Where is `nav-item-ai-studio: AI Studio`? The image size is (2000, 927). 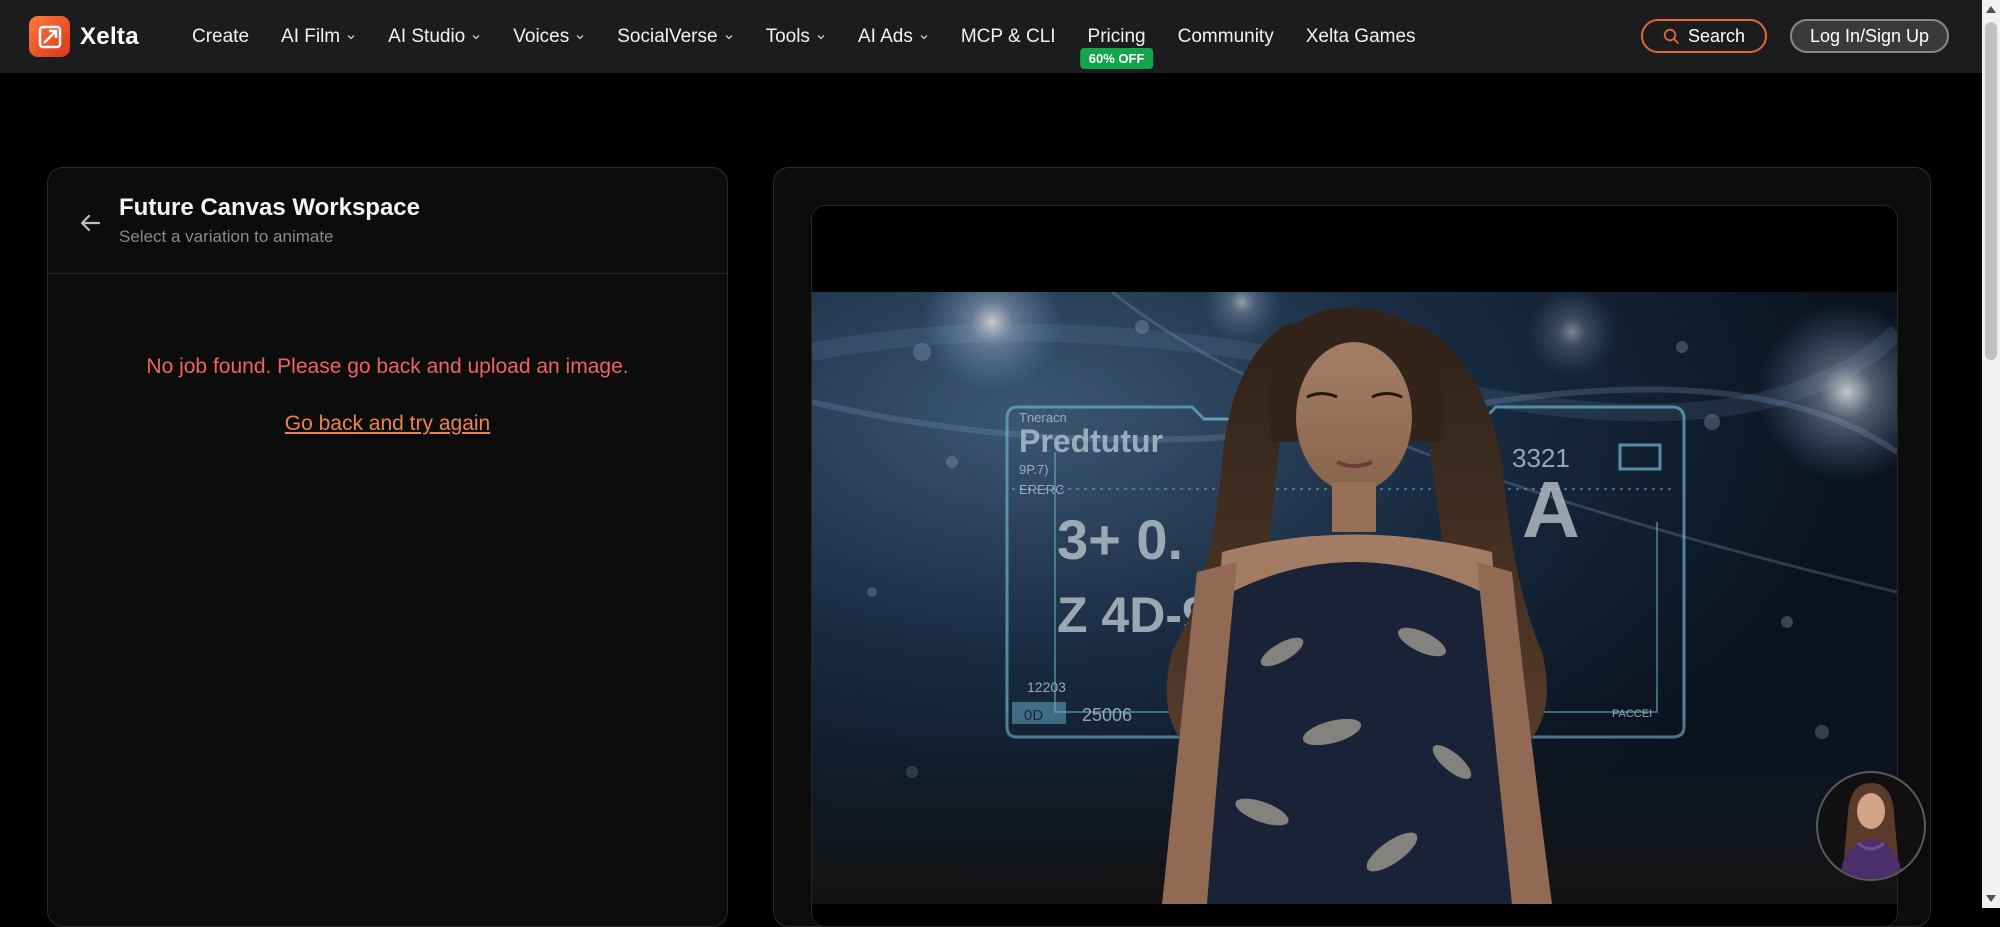
nav-item-ai-studio: AI Studio is located at coordinates (434, 36).